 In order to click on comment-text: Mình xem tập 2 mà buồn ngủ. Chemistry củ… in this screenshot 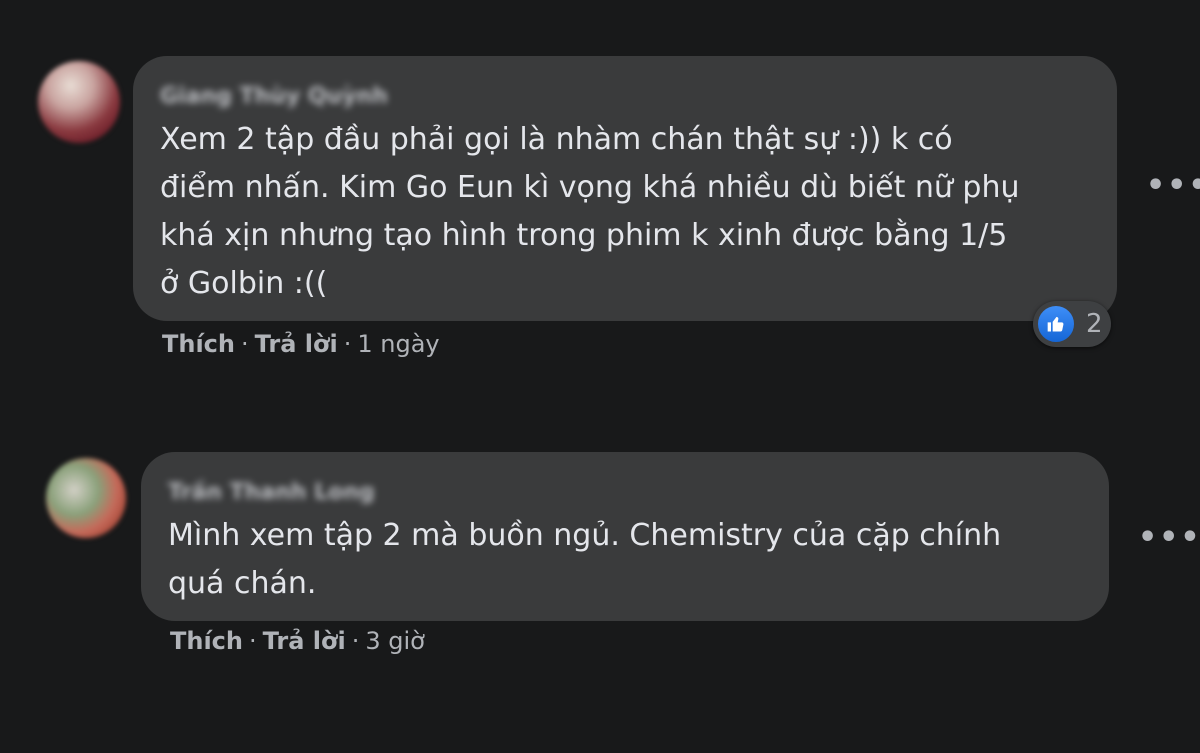, I will do `click(585, 559)`.